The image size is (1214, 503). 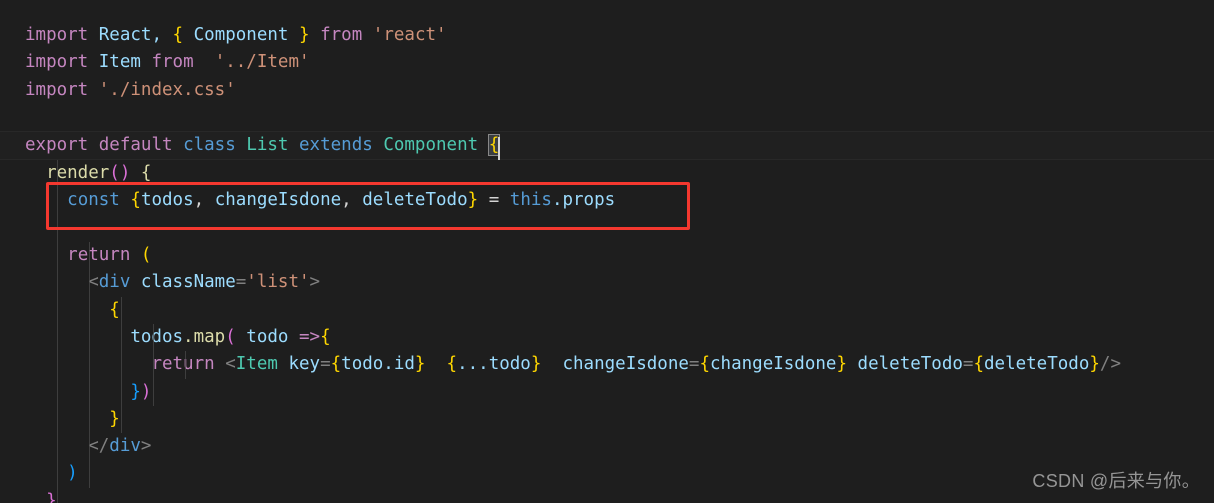 I want to click on token-arrow: =>, so click(x=310, y=336).